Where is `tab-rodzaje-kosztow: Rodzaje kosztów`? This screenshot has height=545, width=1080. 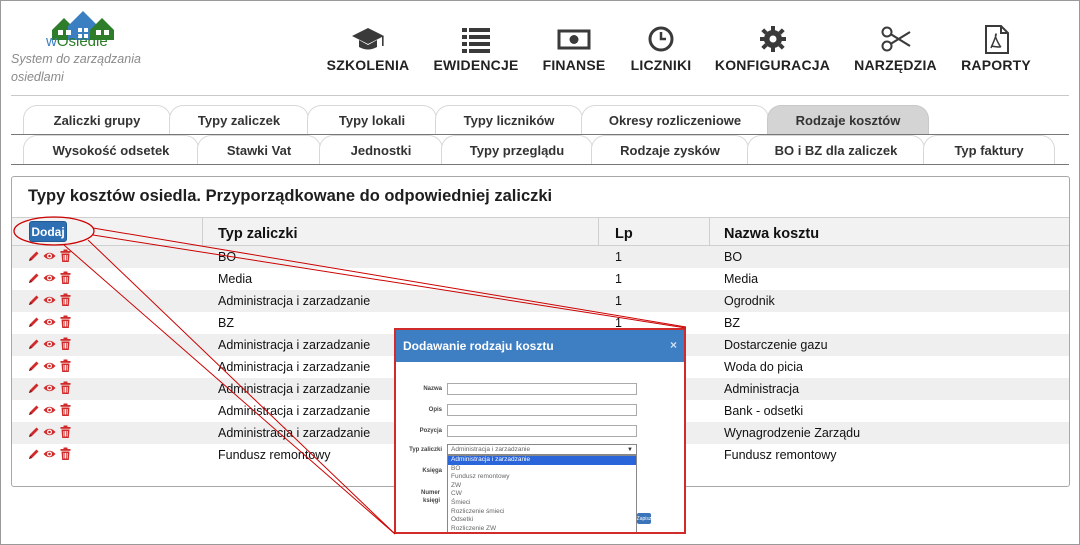 tab-rodzaje-kosztow: Rodzaje kosztów is located at coordinates (848, 120).